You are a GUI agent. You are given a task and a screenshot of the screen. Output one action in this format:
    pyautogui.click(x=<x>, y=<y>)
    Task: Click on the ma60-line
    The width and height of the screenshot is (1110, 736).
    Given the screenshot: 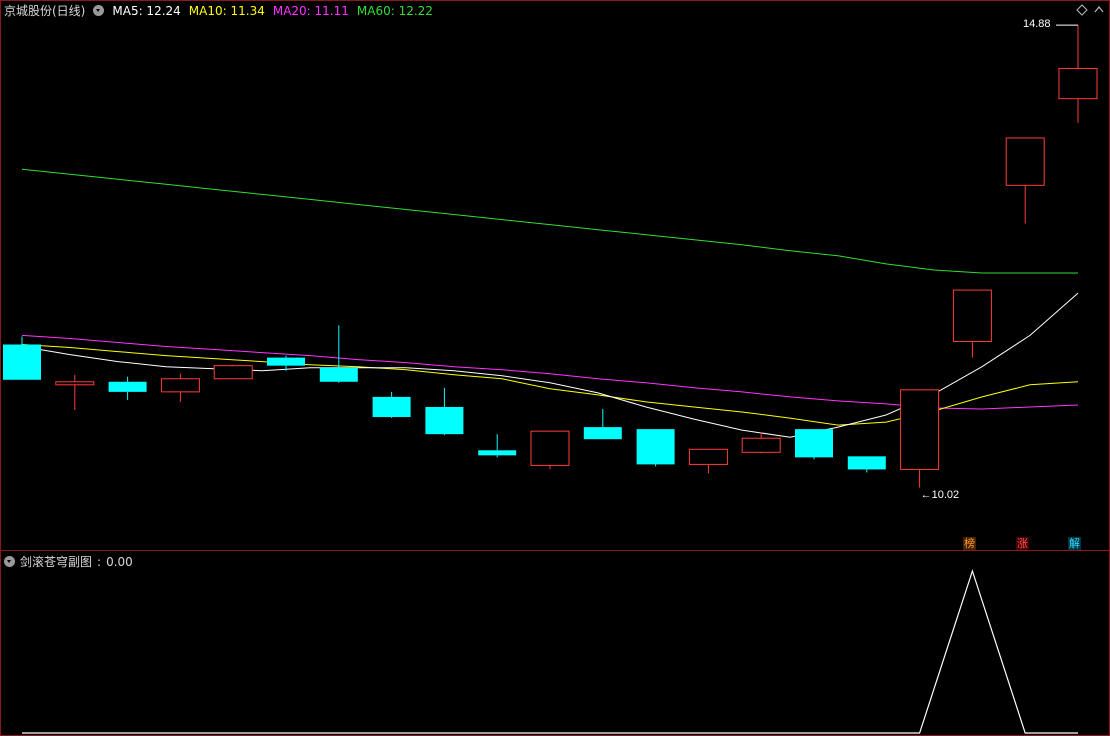 What is the action you would take?
    pyautogui.click(x=549, y=221)
    